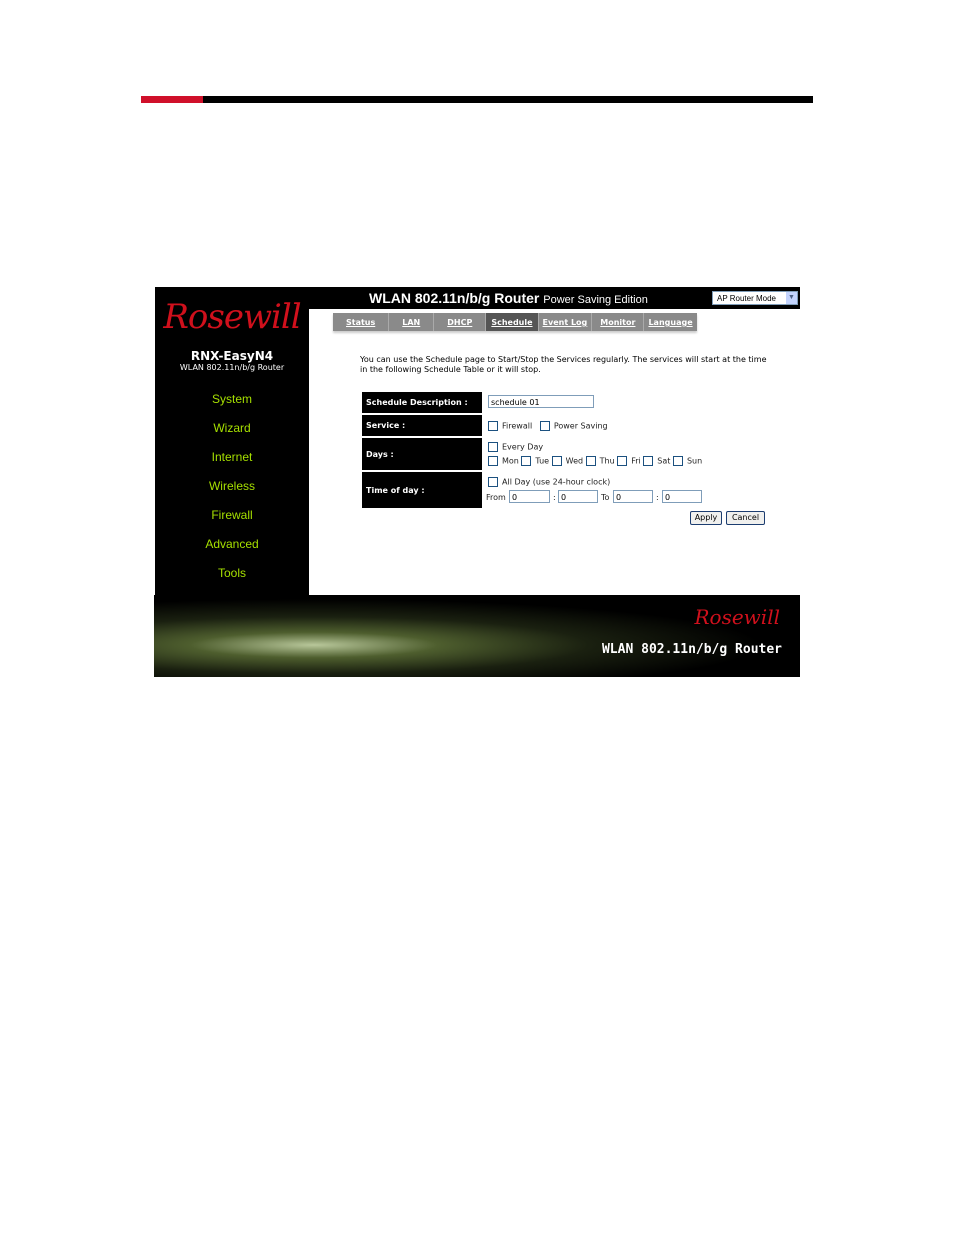  Describe the element at coordinates (737, 617) in the screenshot. I see `footer-rosewill-logo: Rosewill` at that location.